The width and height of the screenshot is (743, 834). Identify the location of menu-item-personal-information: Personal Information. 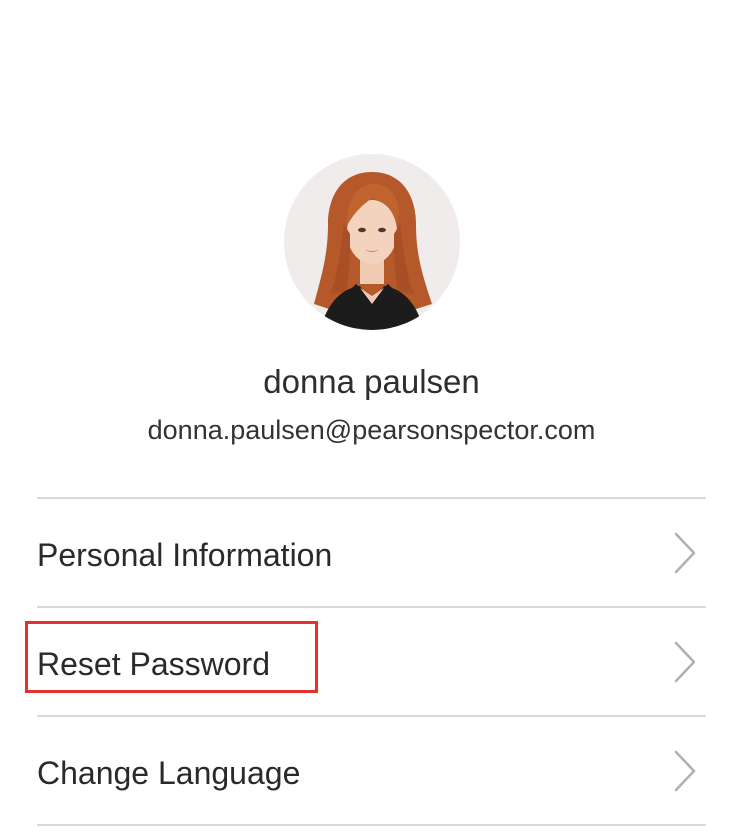
(371, 553).